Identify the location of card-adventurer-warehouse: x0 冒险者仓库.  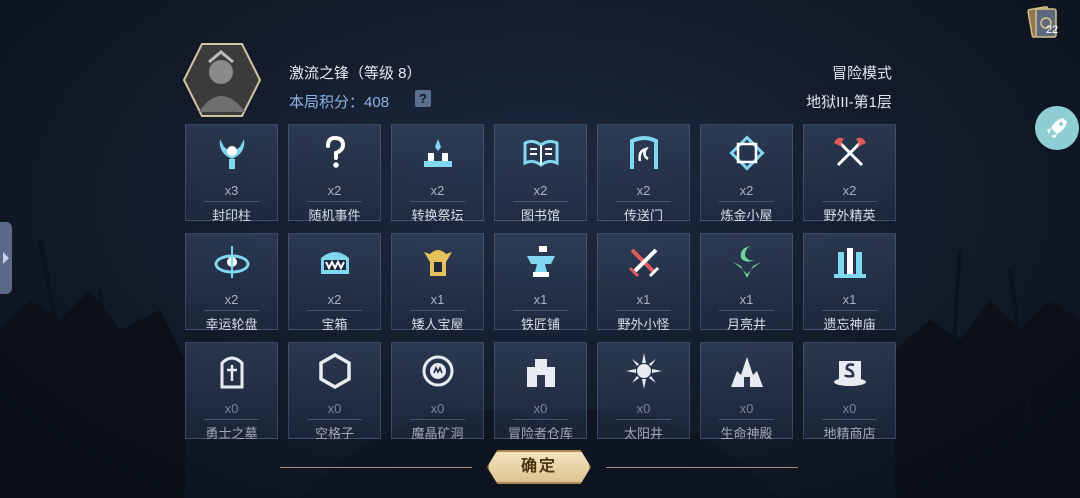
(540, 391).